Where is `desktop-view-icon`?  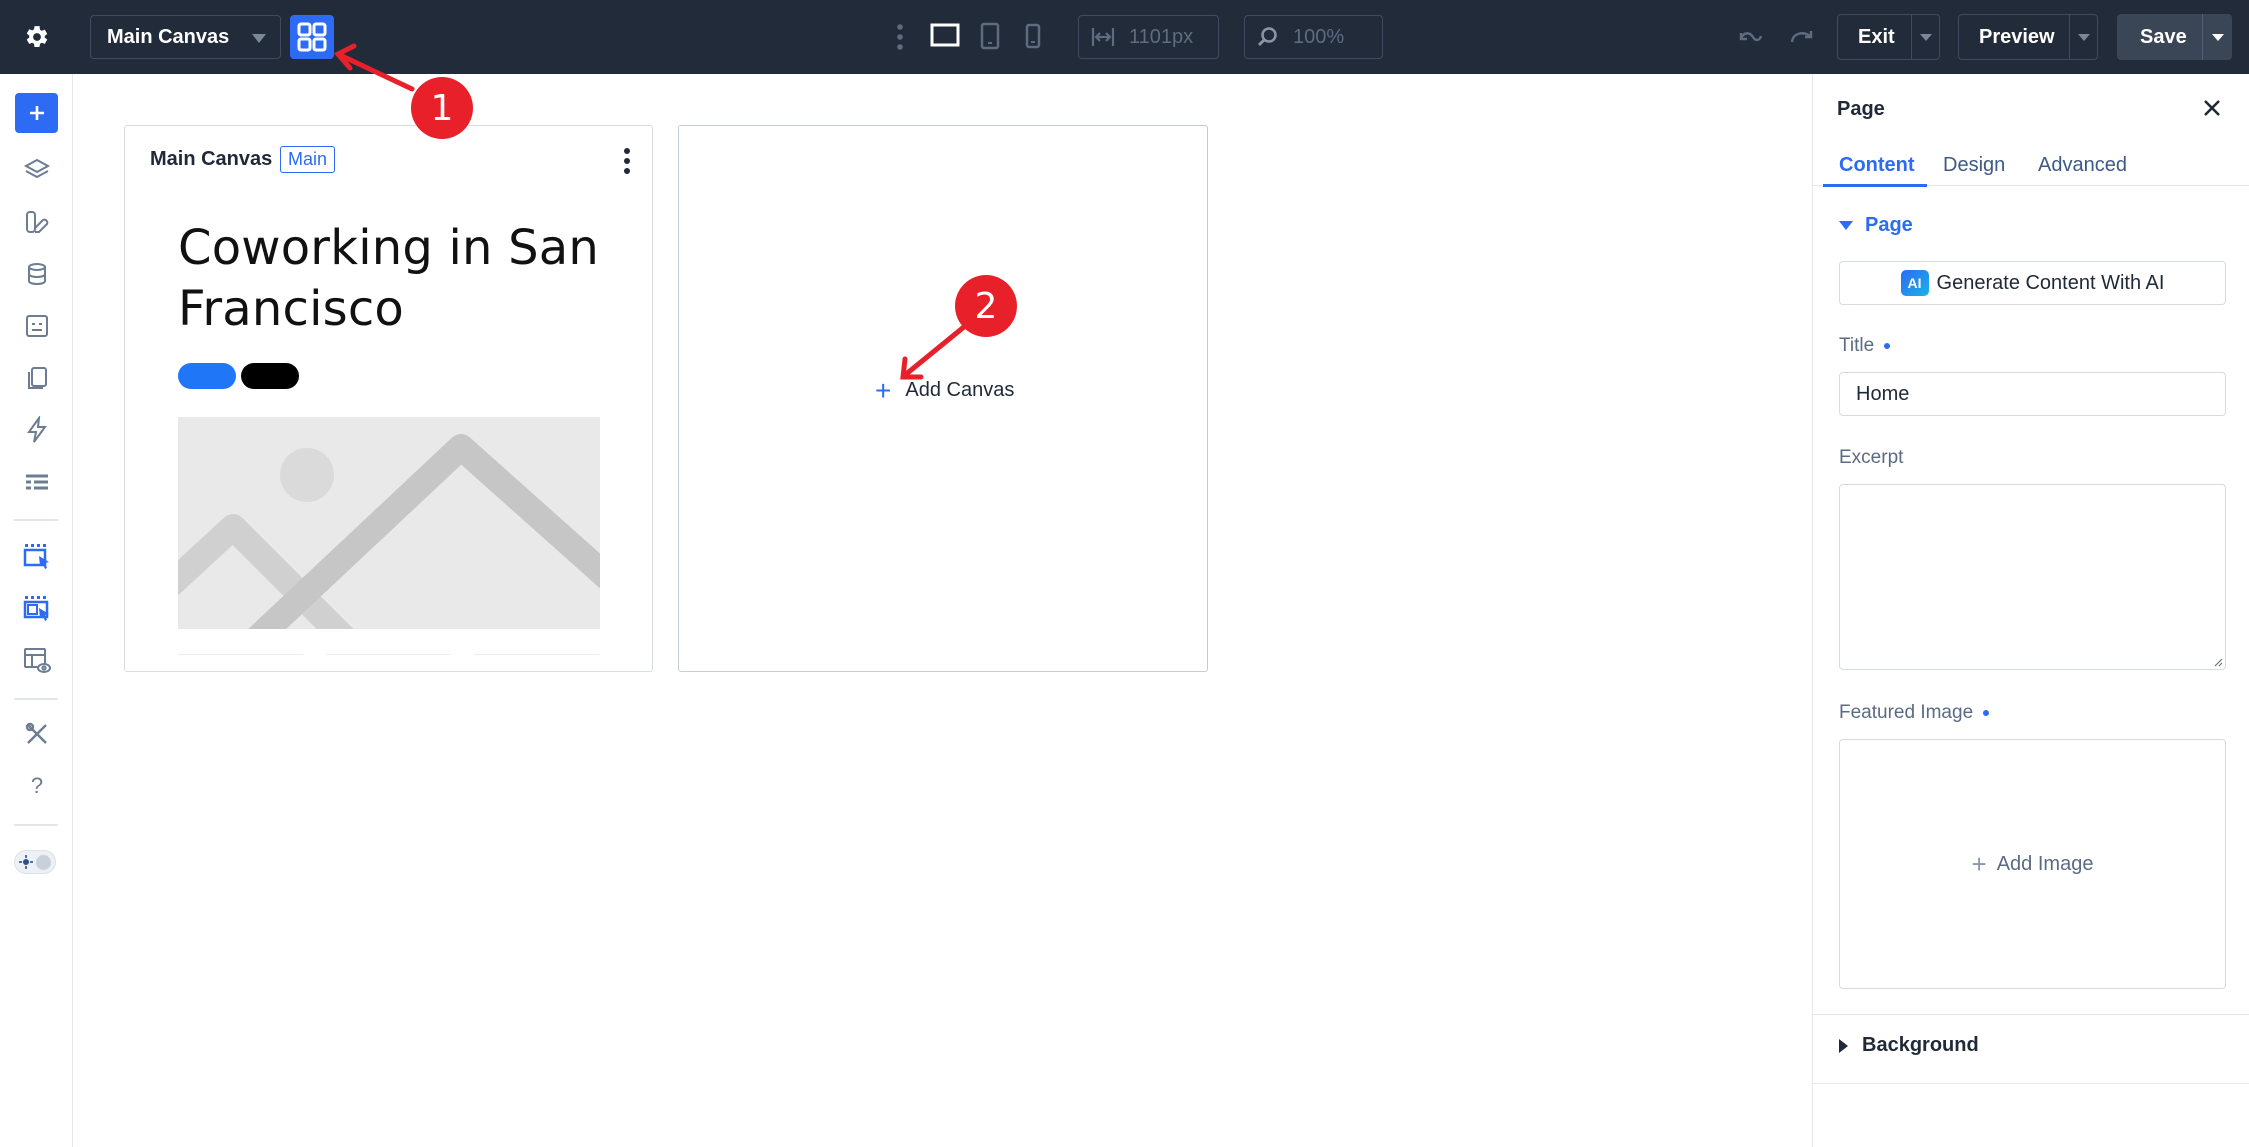 desktop-view-icon is located at coordinates (945, 37).